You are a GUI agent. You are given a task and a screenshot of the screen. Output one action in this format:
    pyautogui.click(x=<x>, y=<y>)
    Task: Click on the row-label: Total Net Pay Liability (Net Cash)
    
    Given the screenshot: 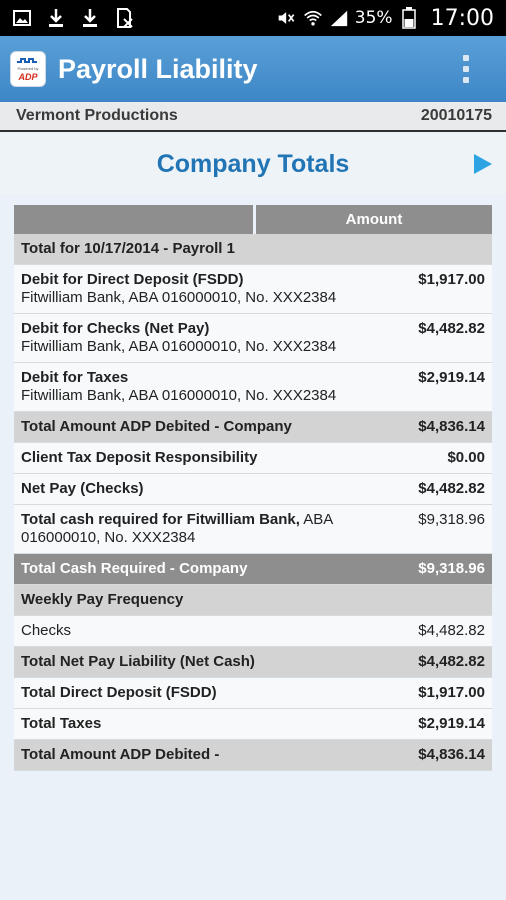 What is the action you would take?
    pyautogui.click(x=219, y=662)
    